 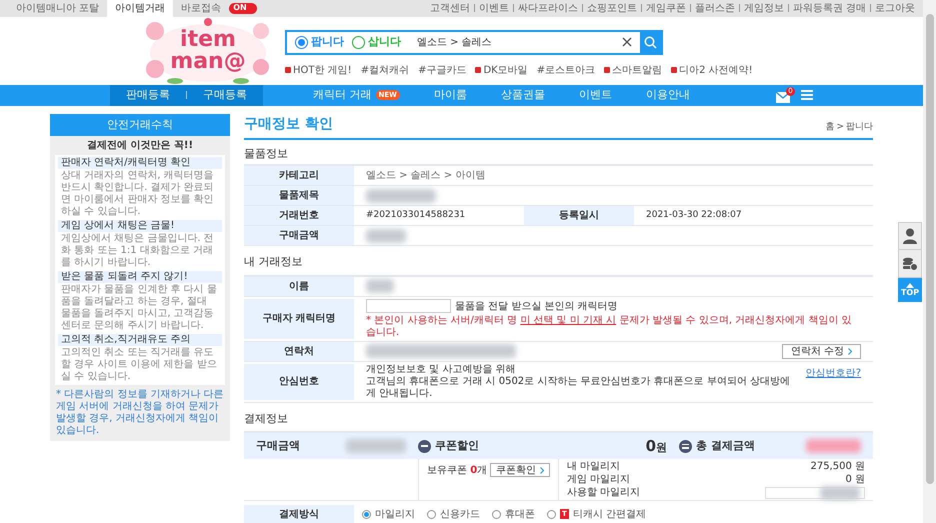 I want to click on coupons-unit: 개, so click(x=482, y=471).